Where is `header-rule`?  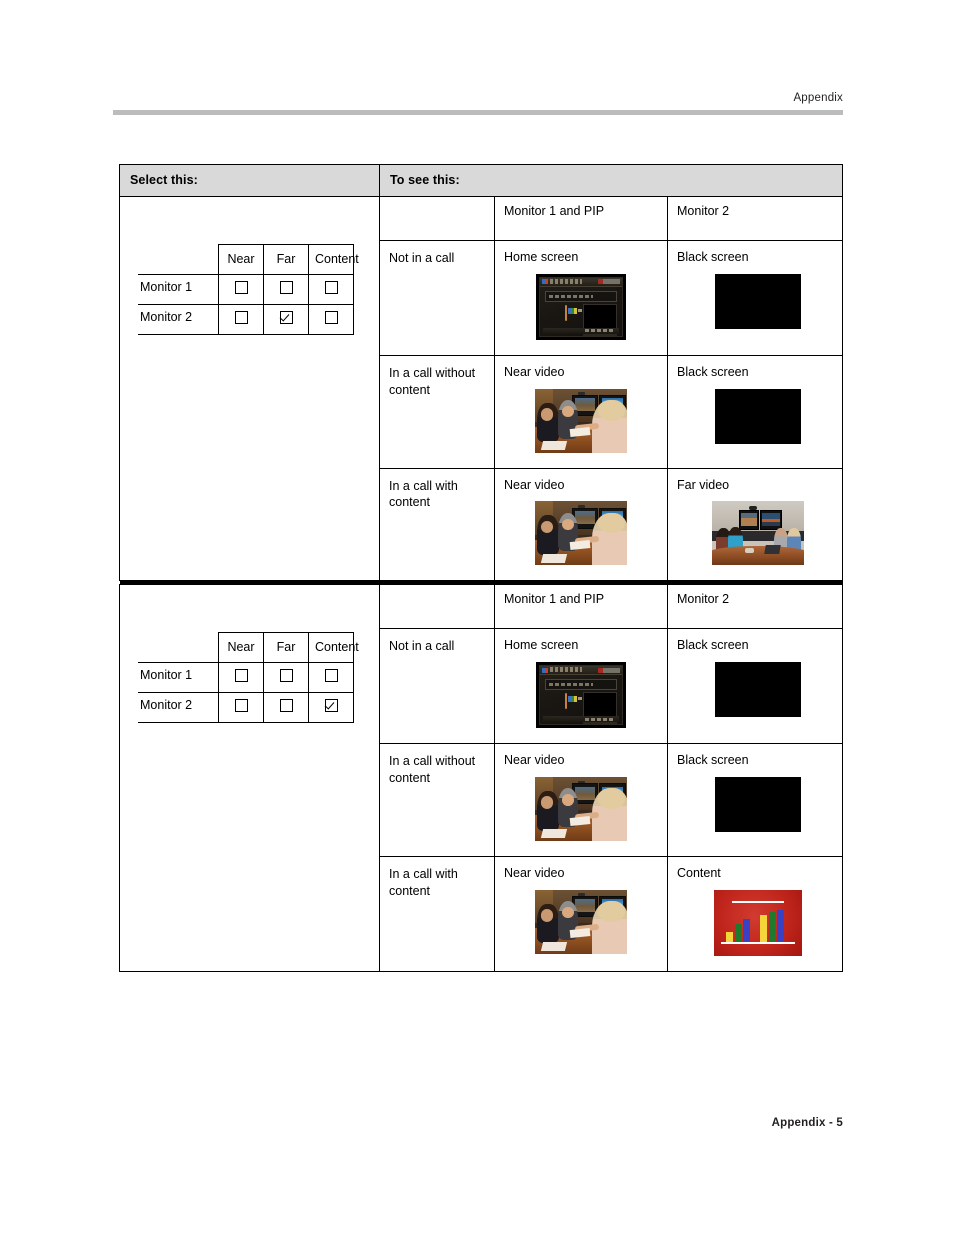
header-rule is located at coordinates (478, 112).